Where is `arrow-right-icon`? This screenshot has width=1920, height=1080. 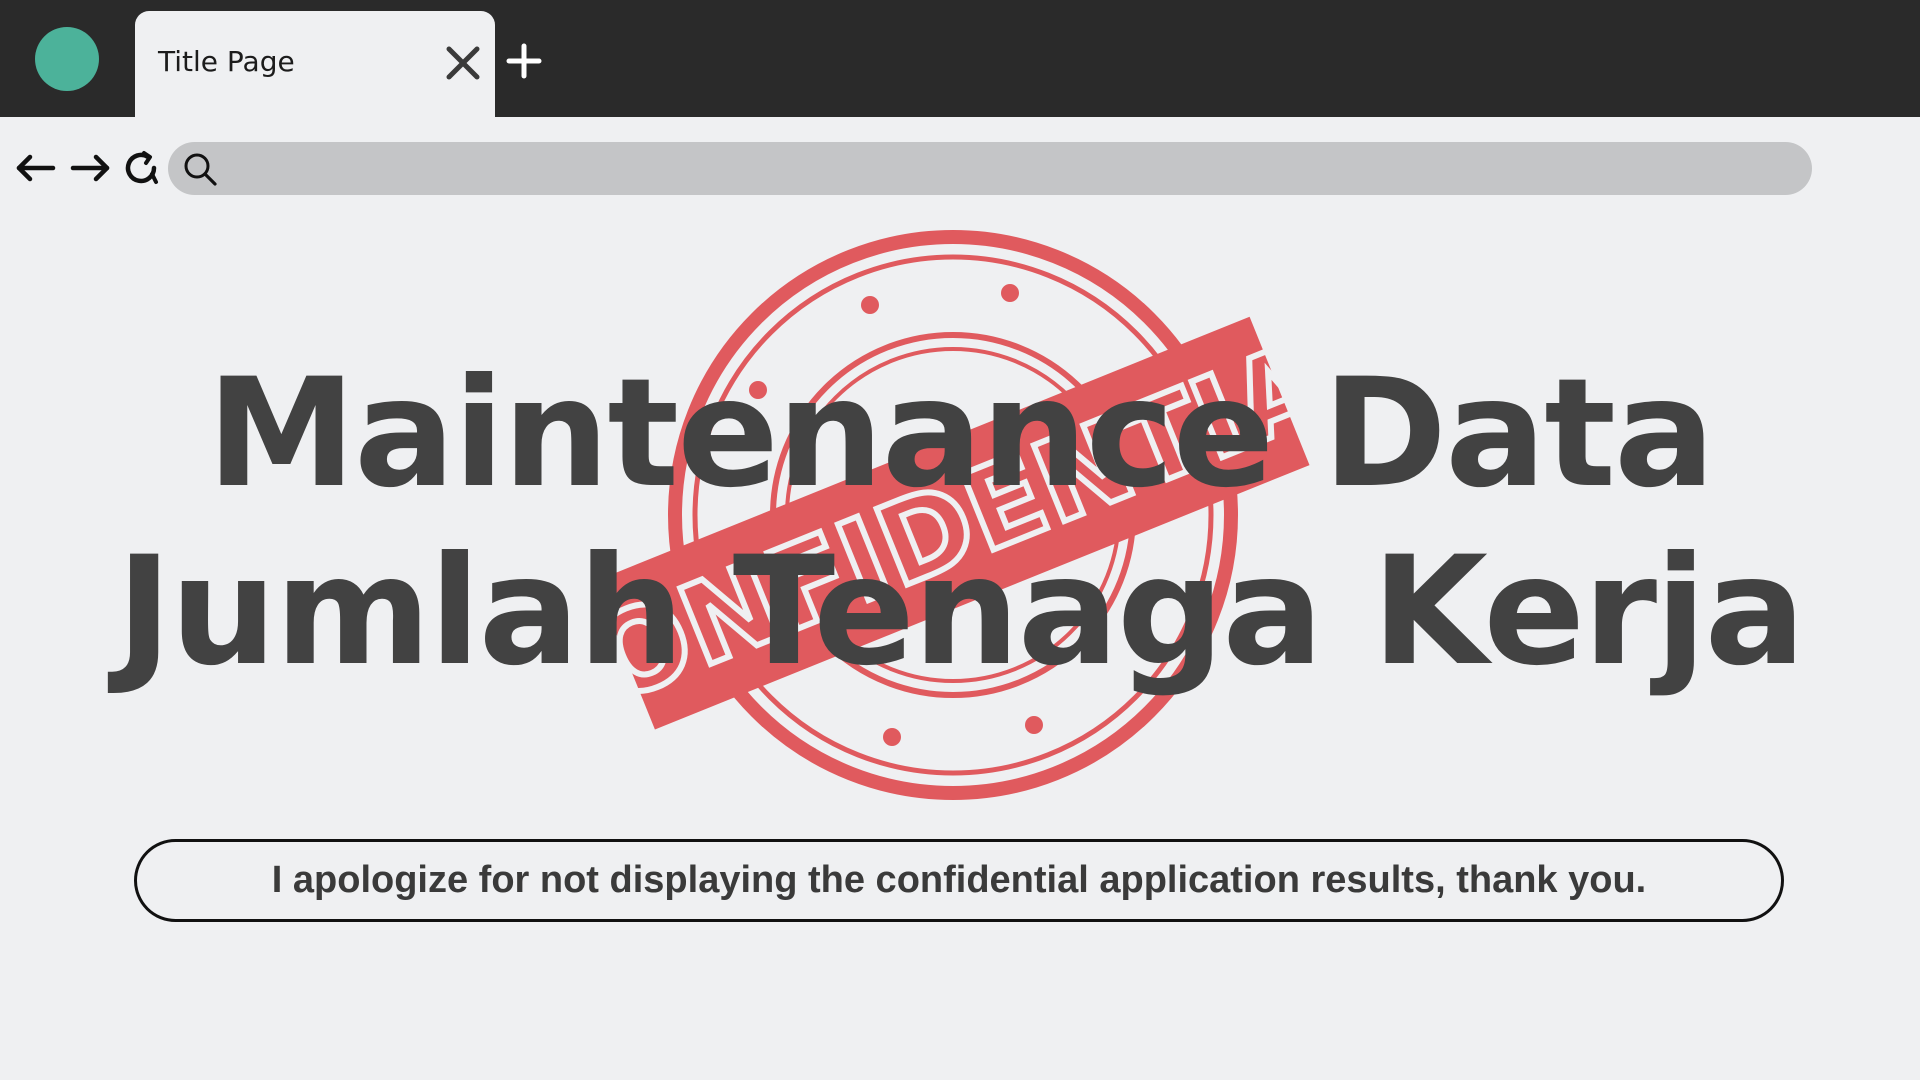 arrow-right-icon is located at coordinates (90, 168).